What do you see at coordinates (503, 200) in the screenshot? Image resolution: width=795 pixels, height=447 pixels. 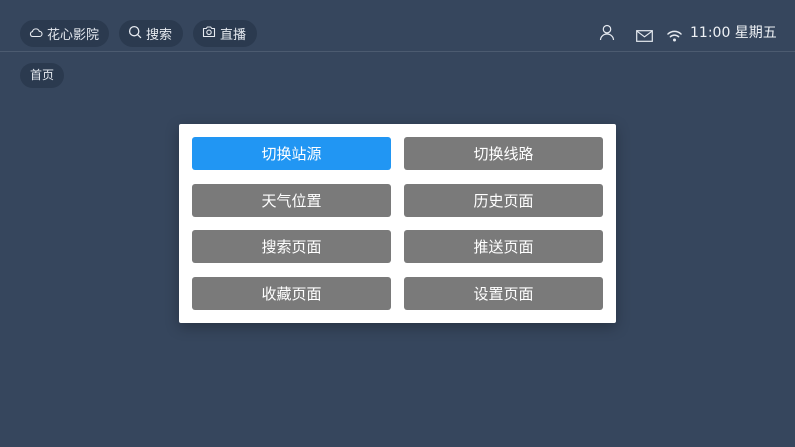 I see `history-page-button: 历史页面` at bounding box center [503, 200].